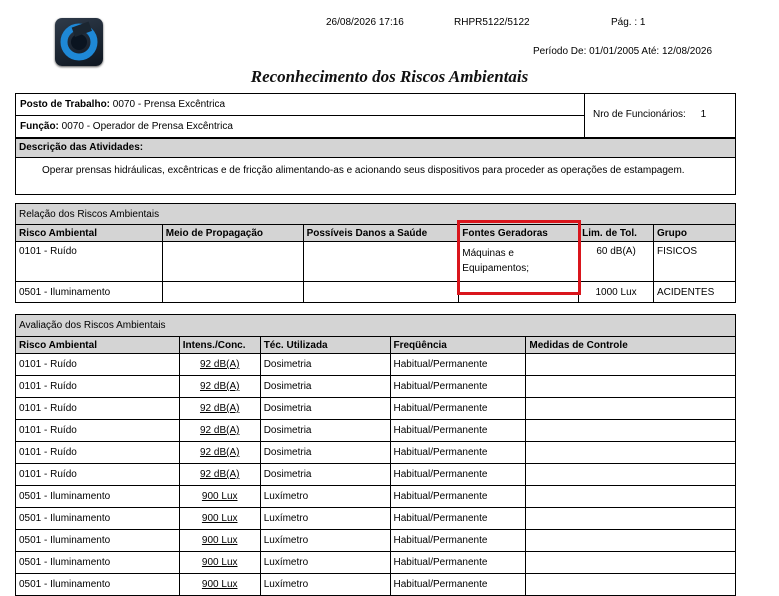 Image resolution: width=779 pixels, height=596 pixels. I want to click on col-grupo: Grupo, so click(694, 233).